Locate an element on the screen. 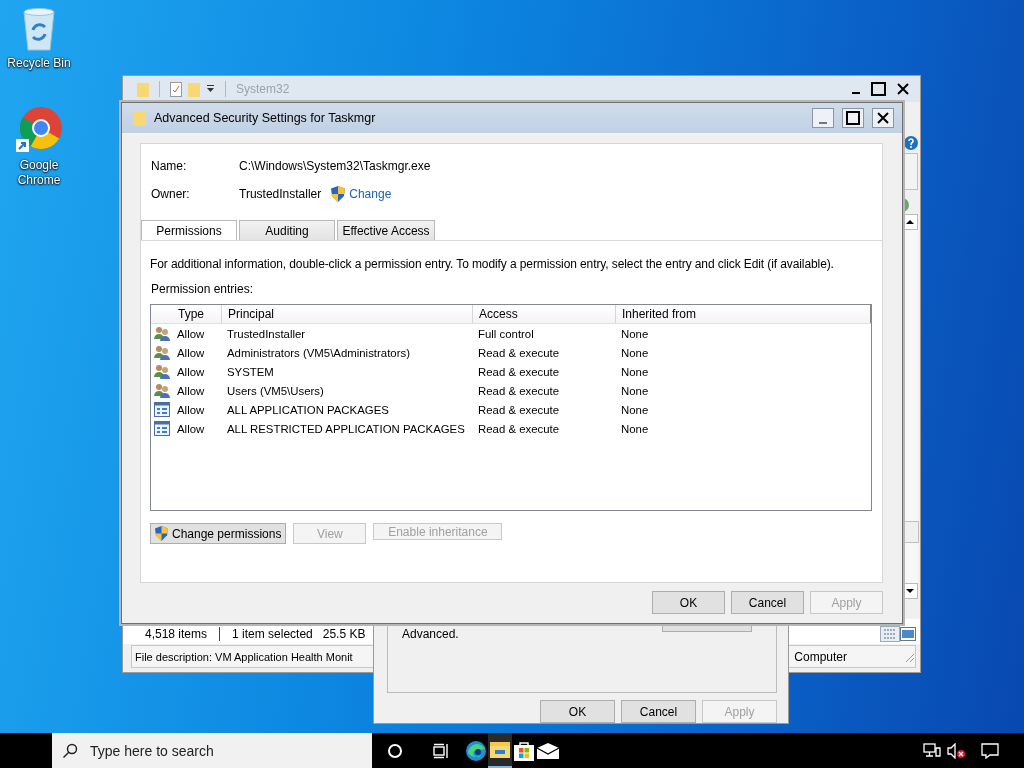  table-cell-text: ALL APPLICATION PACKAGES is located at coordinates (308, 409).